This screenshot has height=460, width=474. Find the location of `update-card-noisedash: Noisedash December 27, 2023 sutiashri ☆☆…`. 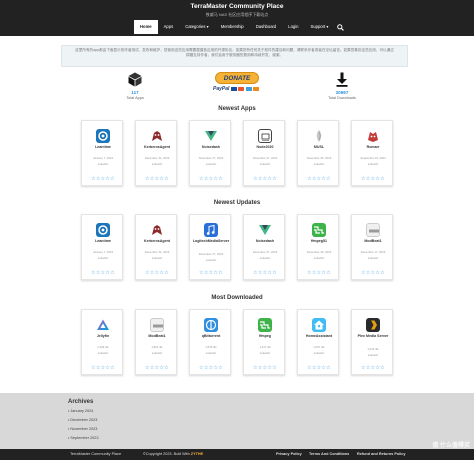

update-card-noisedash: Noisedash December 27, 2023 sutiashri ☆☆… is located at coordinates (264, 247).